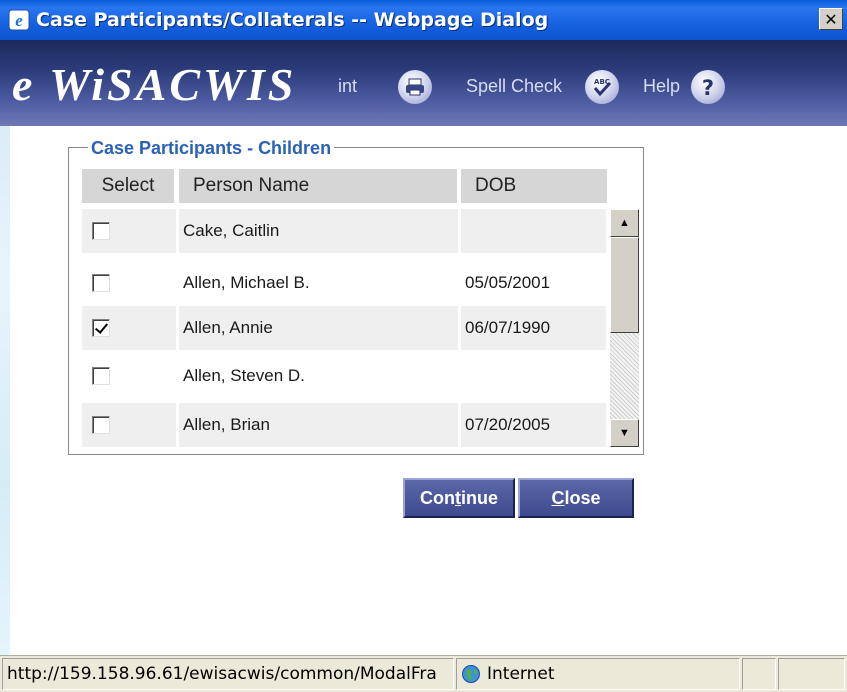 This screenshot has height=692, width=847. I want to click on person-dob: 07/20/2005, so click(508, 424).